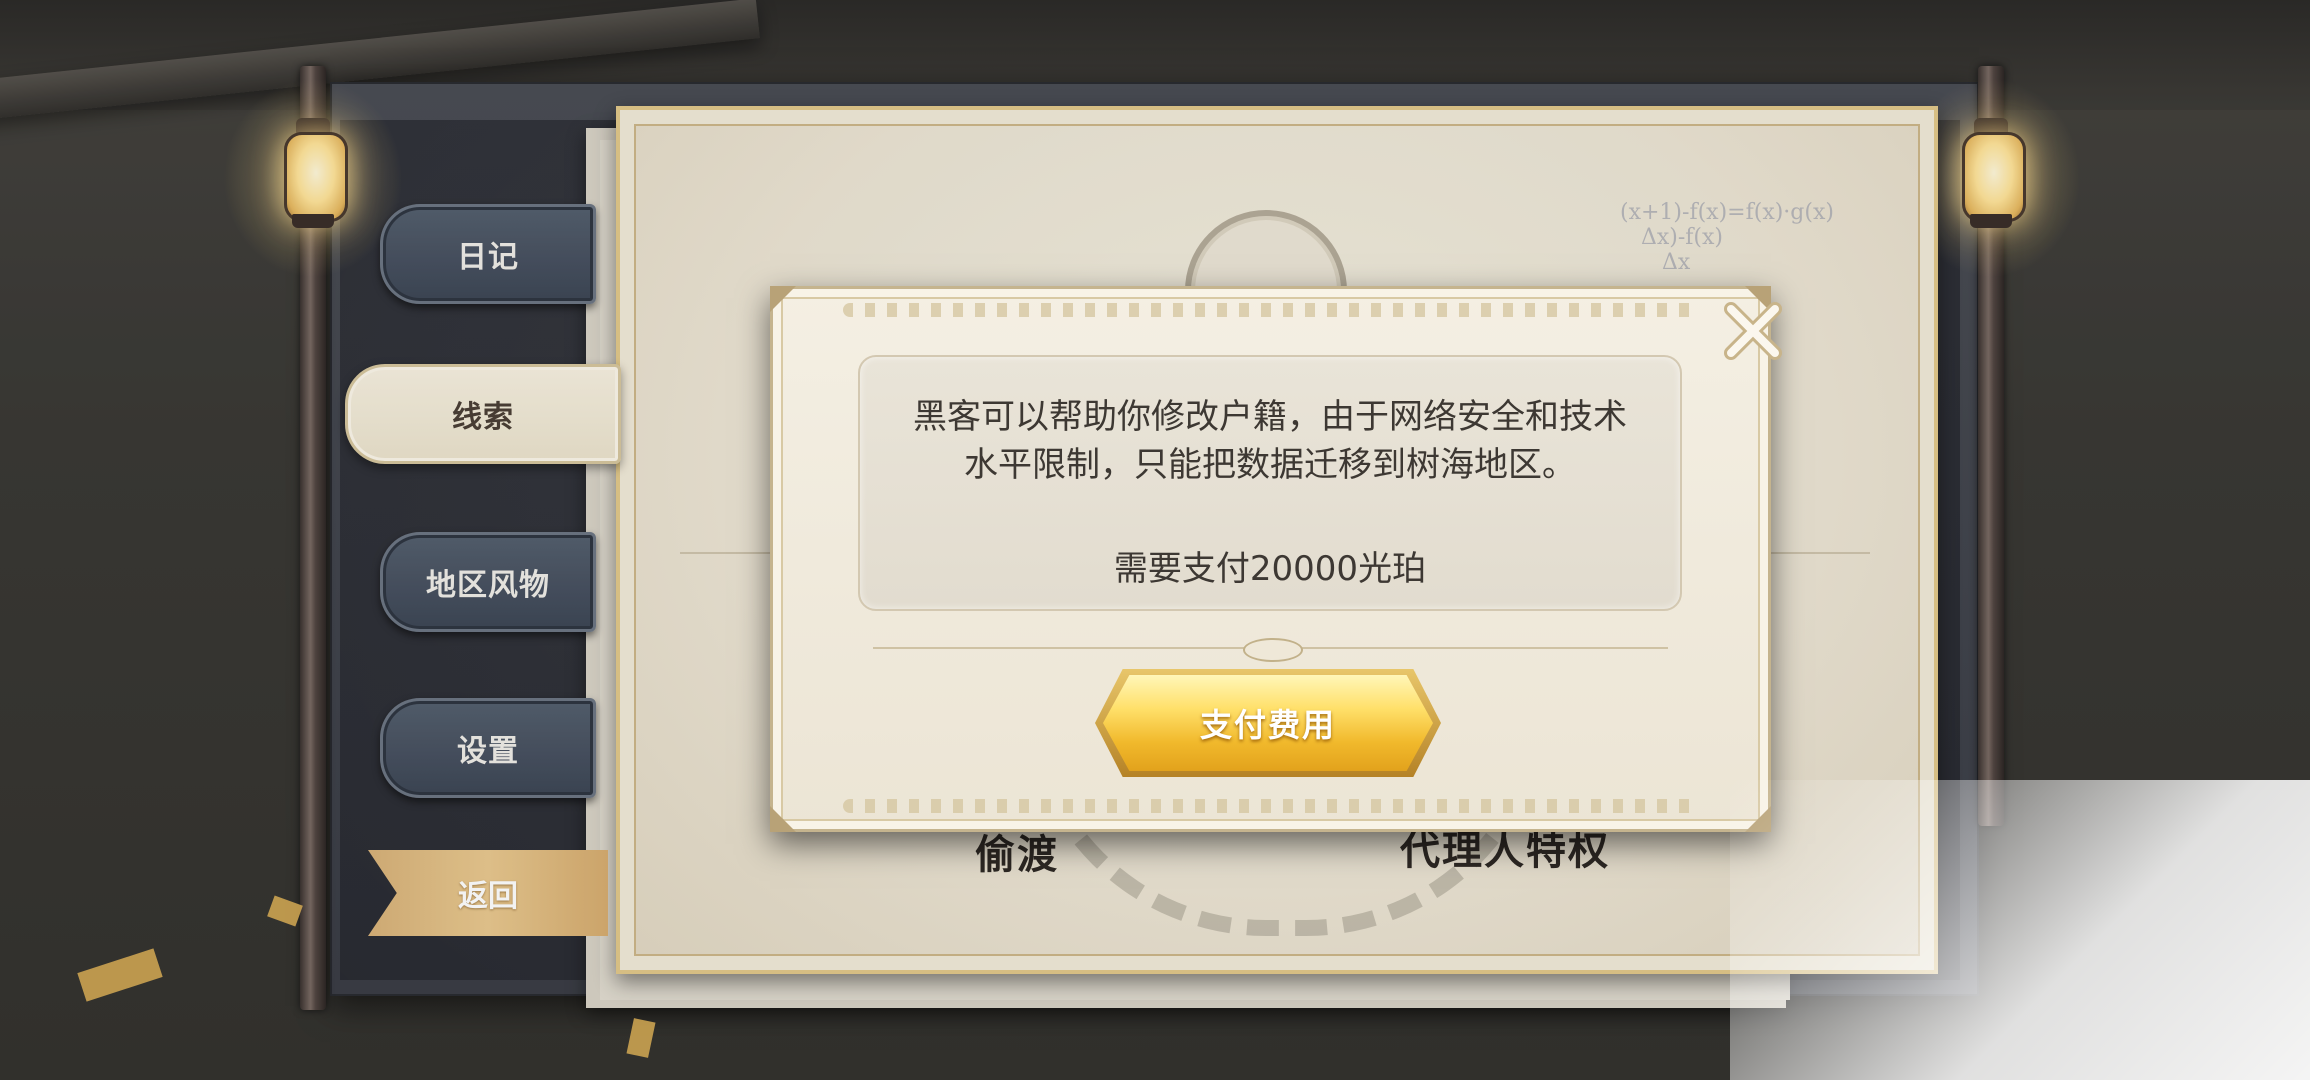 The height and width of the screenshot is (1080, 2310). Describe the element at coordinates (1268, 723) in the screenshot. I see `pay-fee-button: 支付费用` at that location.